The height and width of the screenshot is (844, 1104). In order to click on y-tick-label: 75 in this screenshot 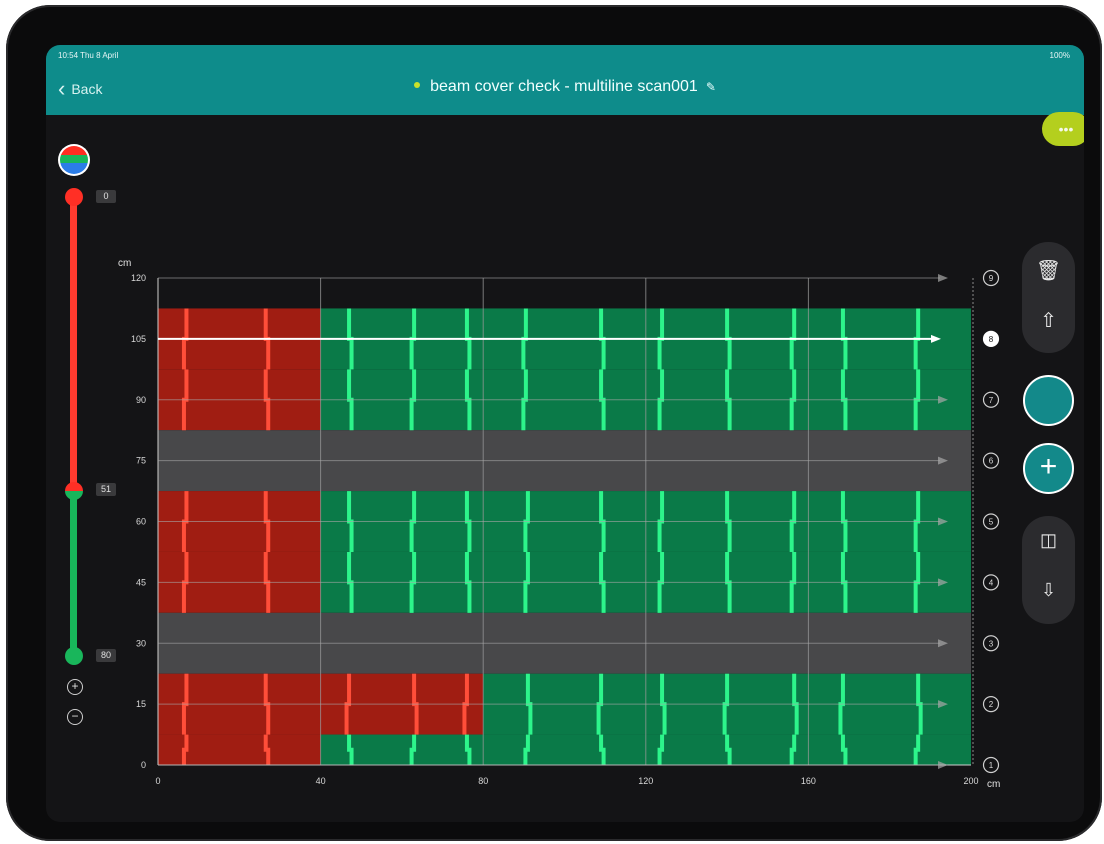, I will do `click(141, 461)`.